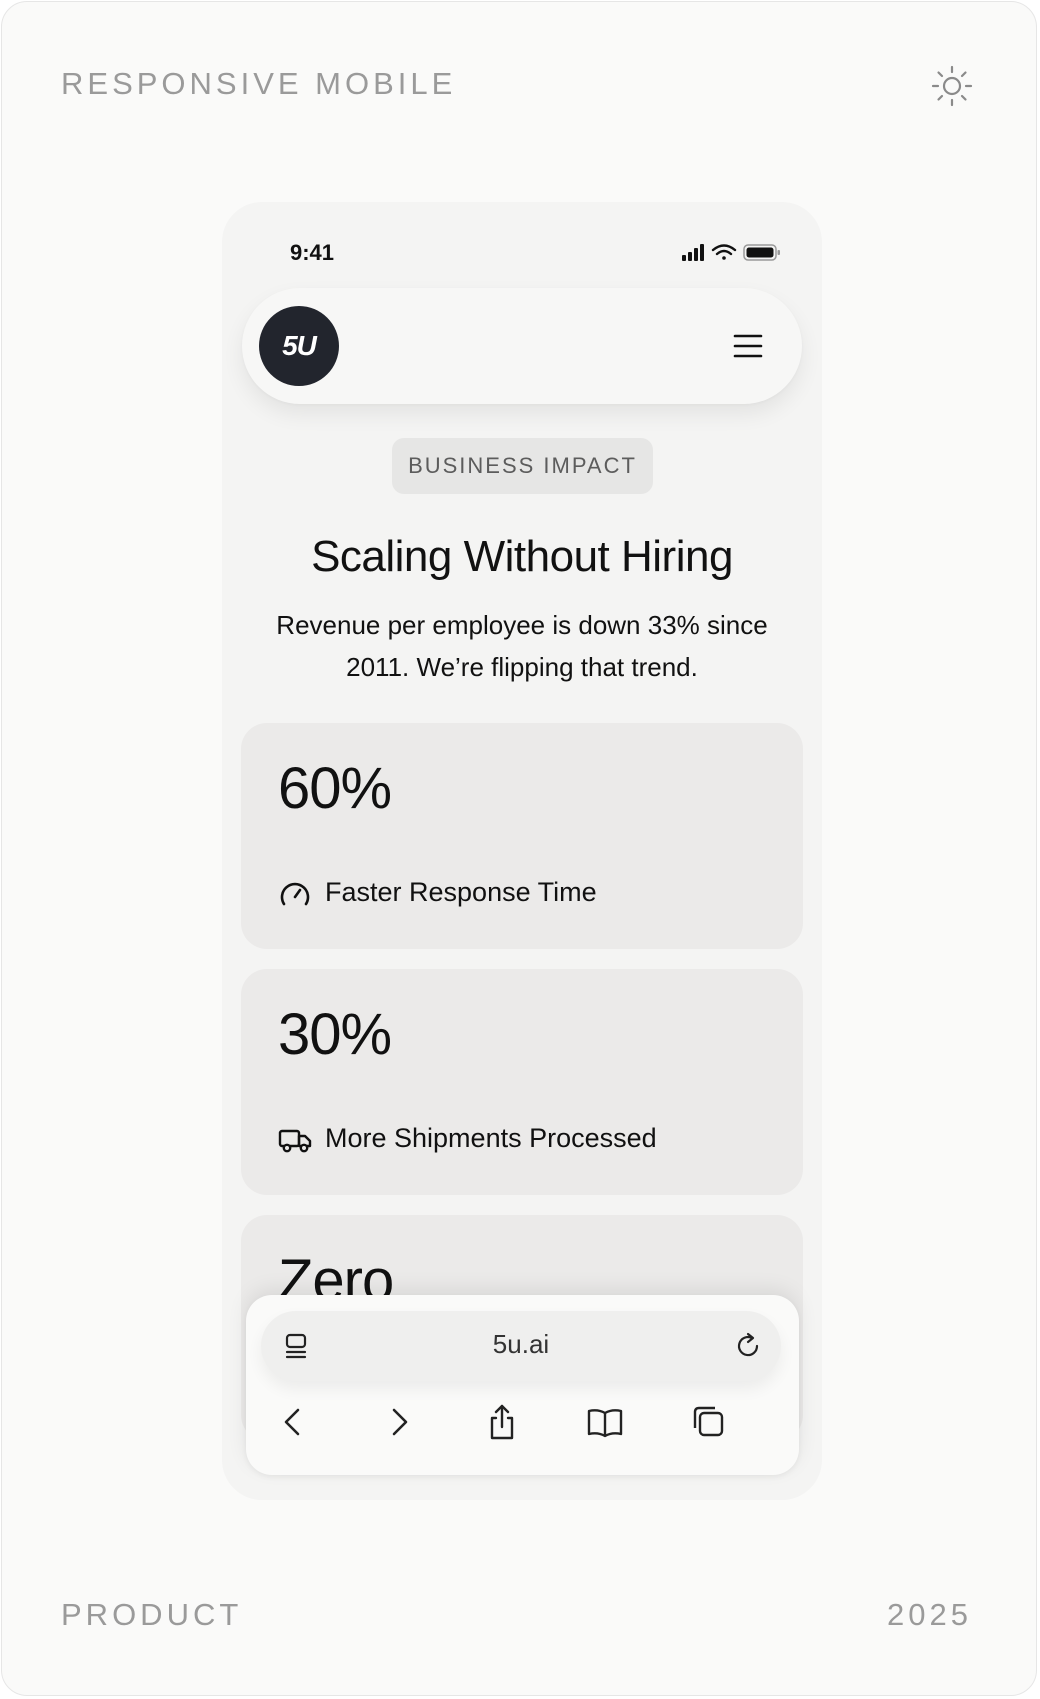 The height and width of the screenshot is (1699, 1040). Describe the element at coordinates (335, 788) in the screenshot. I see `stat-value: 60%` at that location.